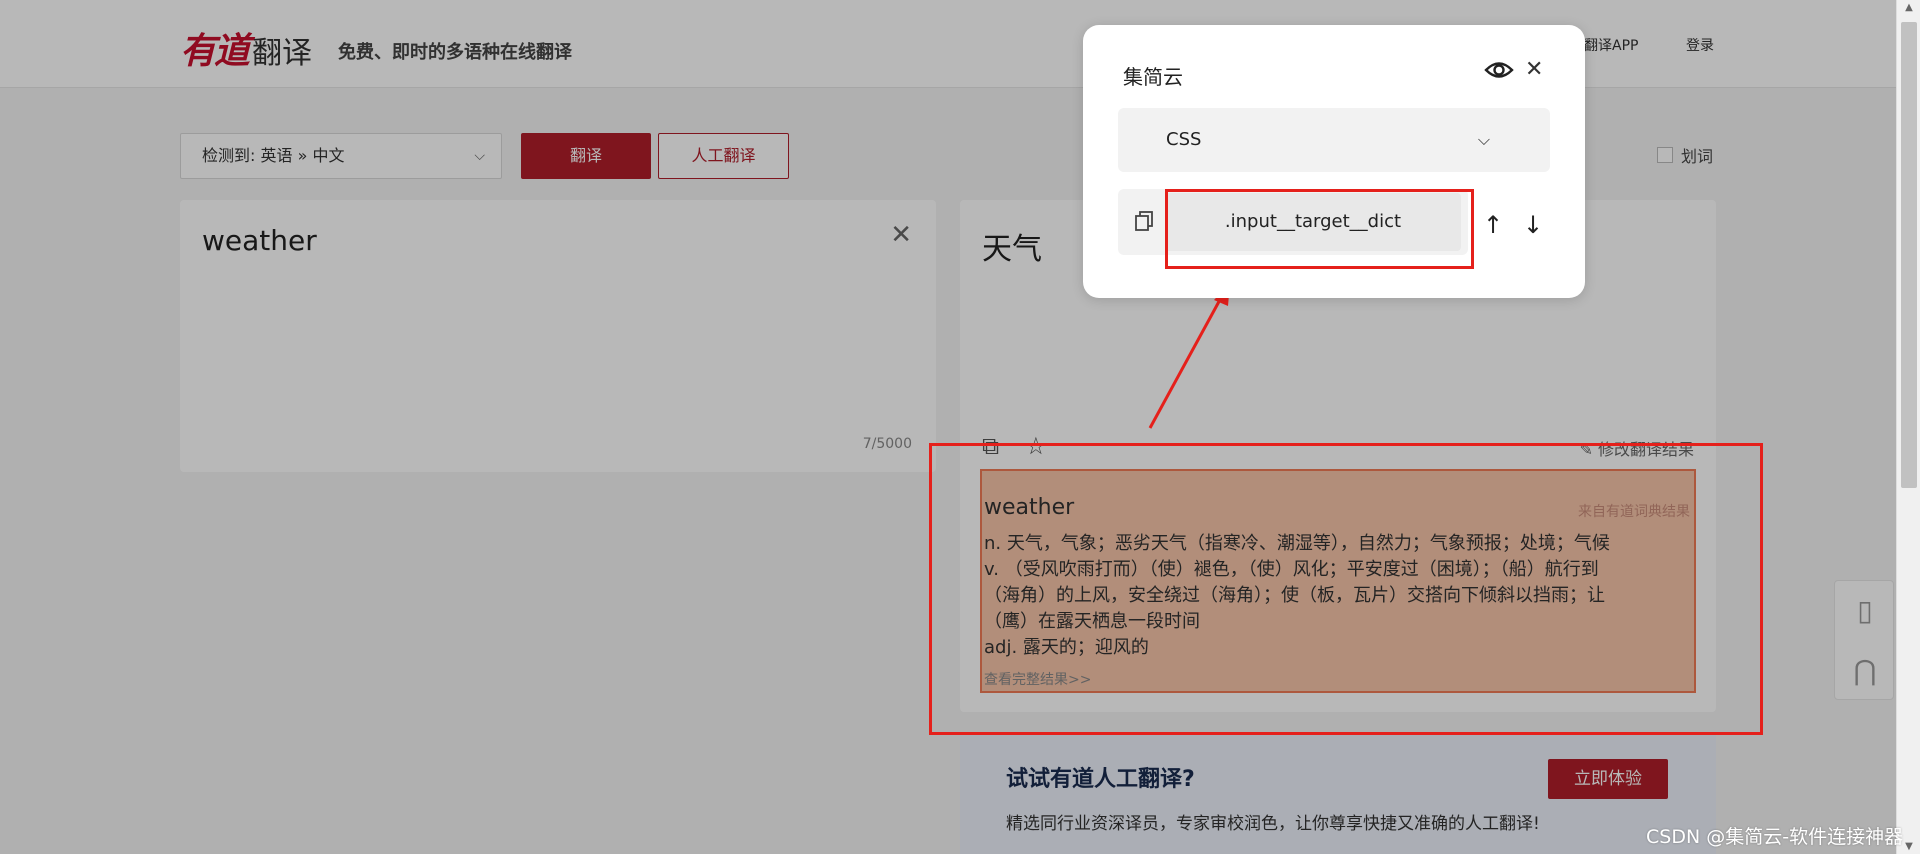  Describe the element at coordinates (1499, 70) in the screenshot. I see `eye-icon` at that location.